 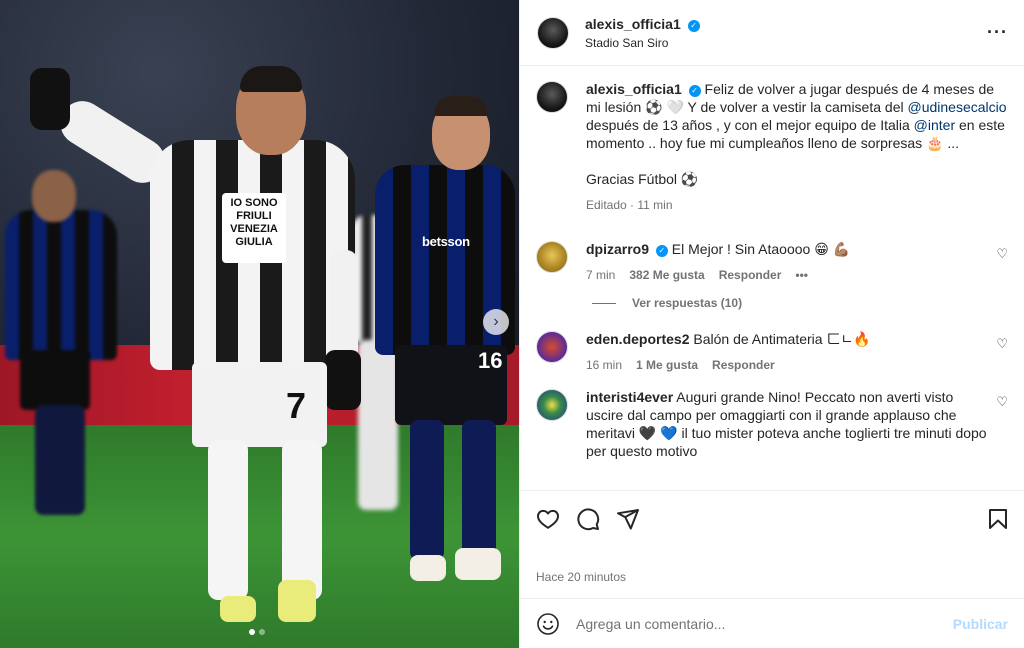 I want to click on heart-icon, so click(x=548, y=519).